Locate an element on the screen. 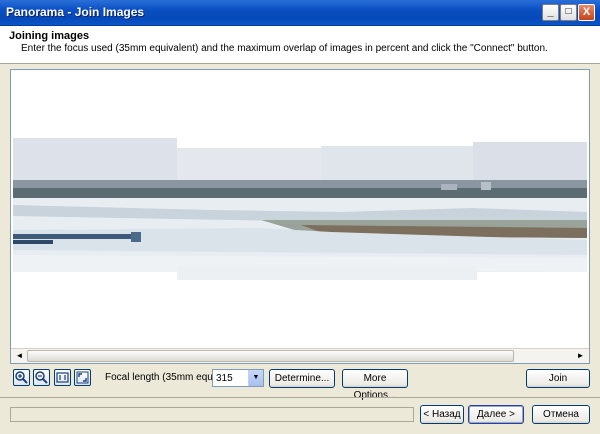 This screenshot has width=600, height=434. fit-window-button is located at coordinates (82, 377).